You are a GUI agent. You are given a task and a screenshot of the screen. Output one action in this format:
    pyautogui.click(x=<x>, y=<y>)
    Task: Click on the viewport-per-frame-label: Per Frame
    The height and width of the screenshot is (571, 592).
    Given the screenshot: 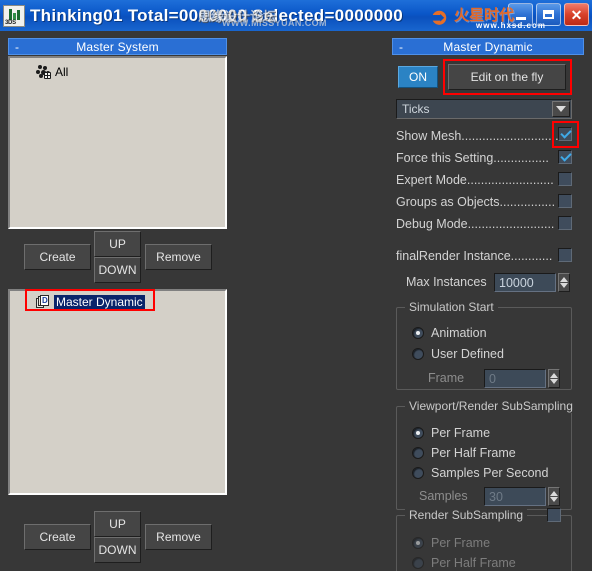 What is the action you would take?
    pyautogui.click(x=461, y=433)
    